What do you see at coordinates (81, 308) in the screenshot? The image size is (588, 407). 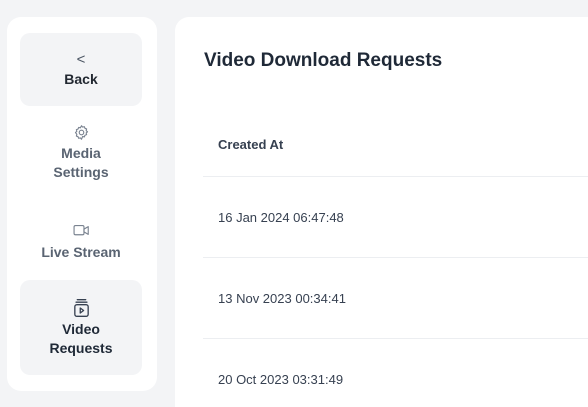 I see `video-library-icon` at bounding box center [81, 308].